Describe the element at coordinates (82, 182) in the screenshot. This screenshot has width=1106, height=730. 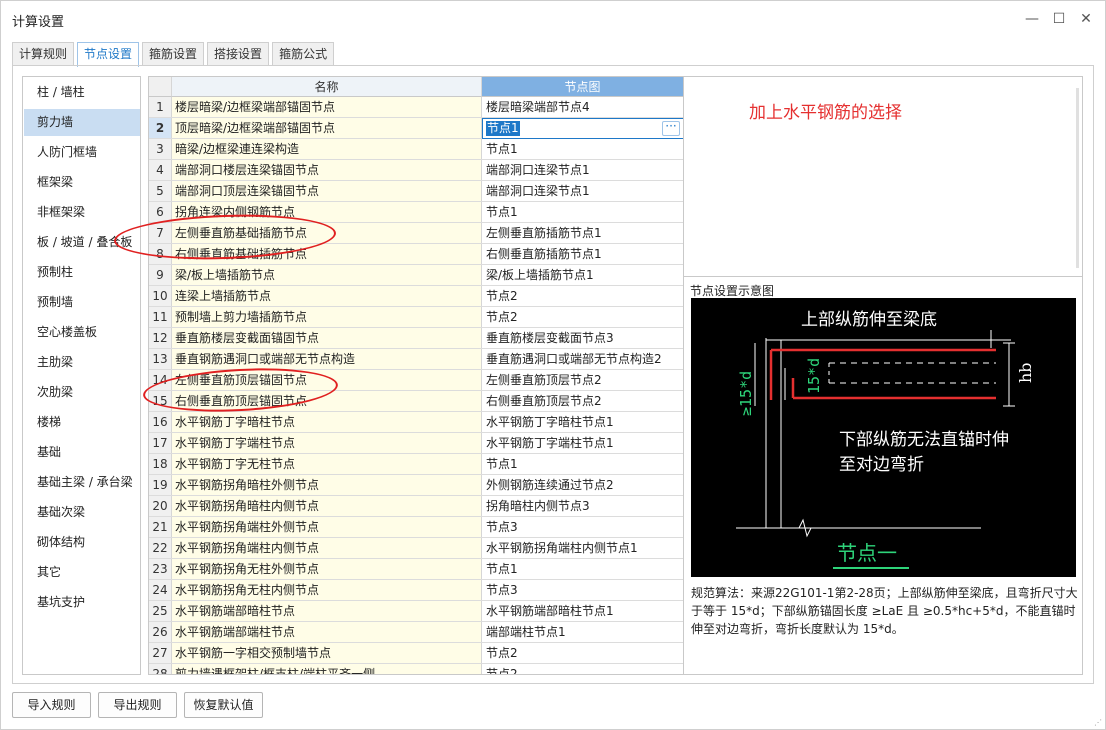
I see `category-item: 框架梁` at that location.